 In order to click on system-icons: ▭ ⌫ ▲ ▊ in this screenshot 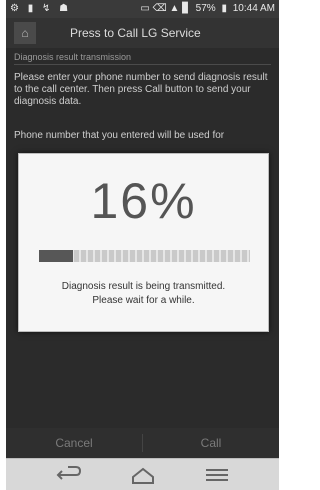, I will do `click(165, 8)`.